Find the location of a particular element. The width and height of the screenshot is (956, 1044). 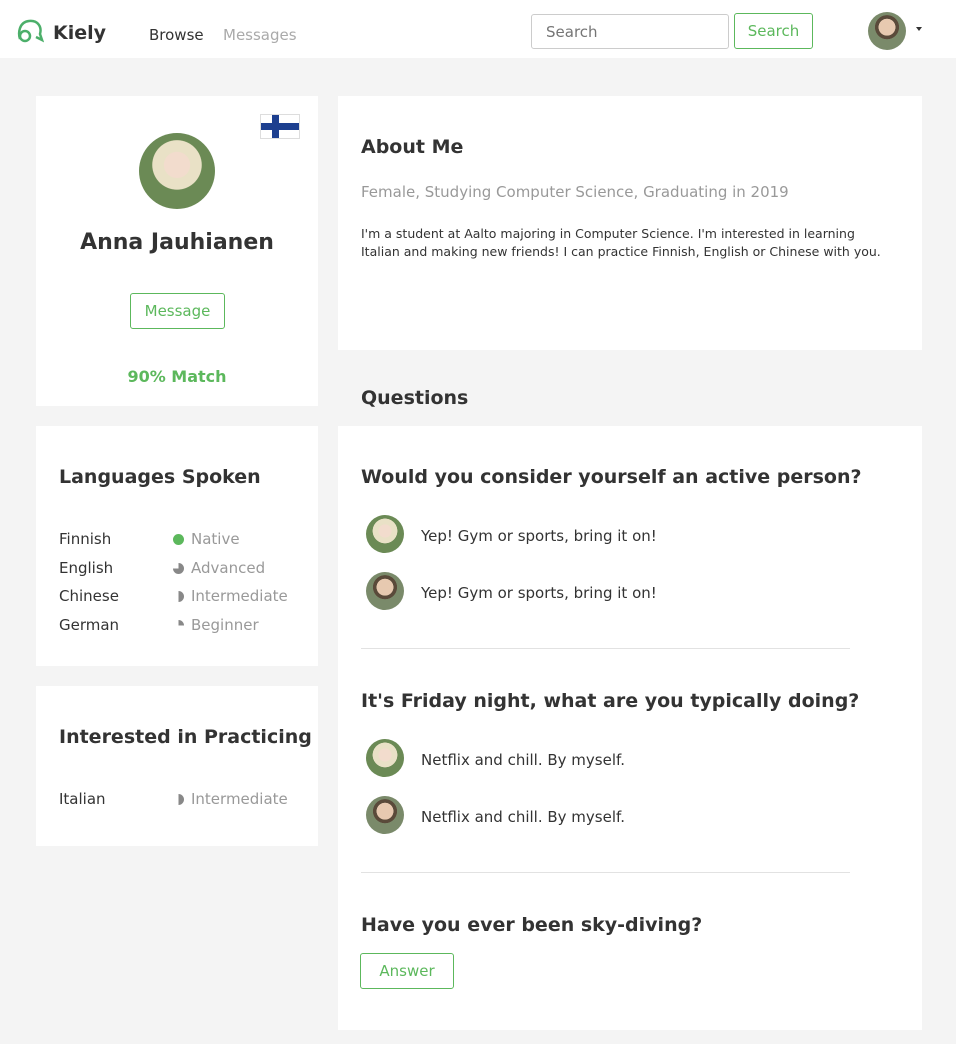

language-level-label: Beginner is located at coordinates (225, 624).